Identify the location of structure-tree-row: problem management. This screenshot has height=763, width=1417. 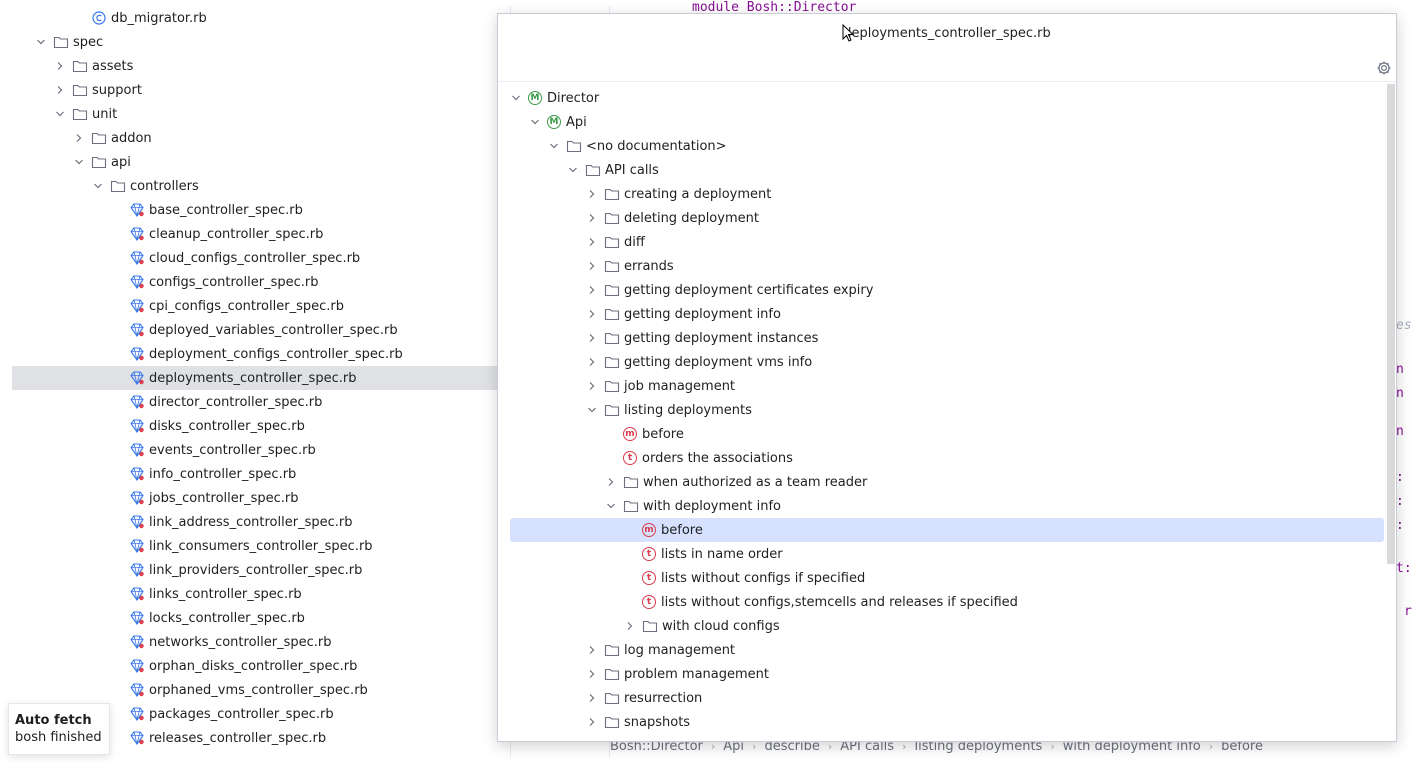
(947, 674).